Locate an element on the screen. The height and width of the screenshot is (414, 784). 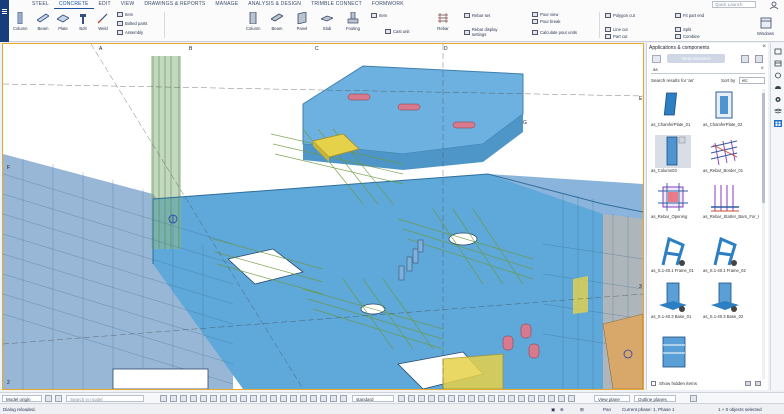
slab-button: Slab is located at coordinates (327, 21).